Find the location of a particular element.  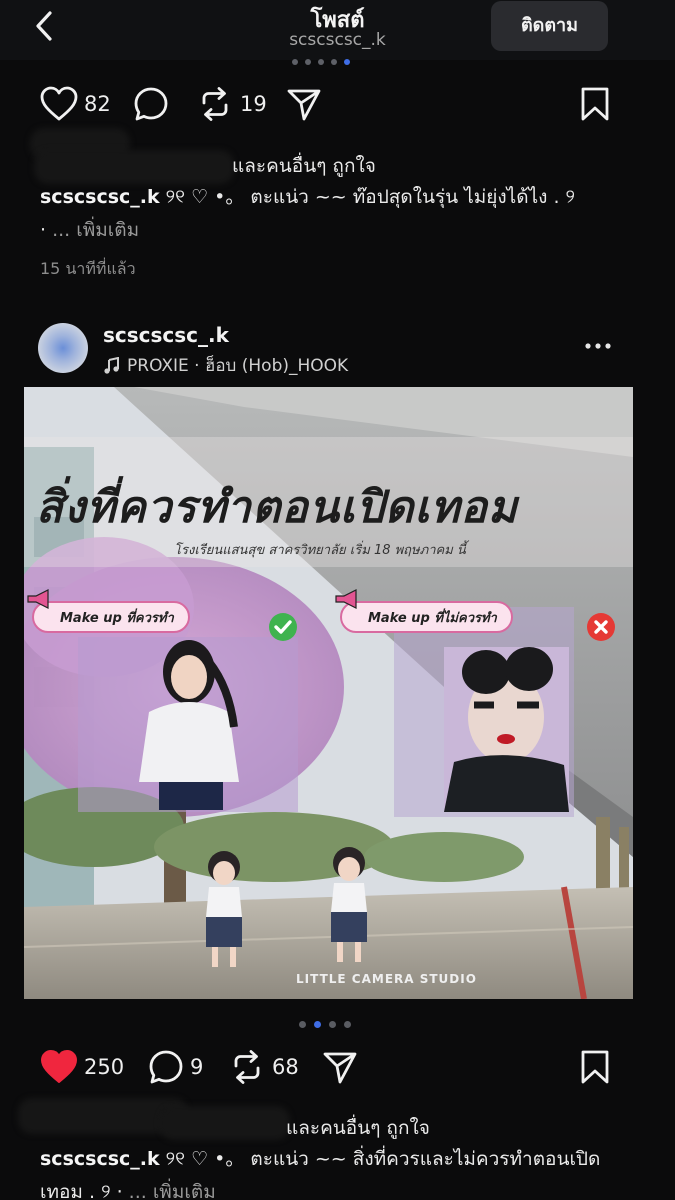

comment-count: 9 is located at coordinates (197, 1067).